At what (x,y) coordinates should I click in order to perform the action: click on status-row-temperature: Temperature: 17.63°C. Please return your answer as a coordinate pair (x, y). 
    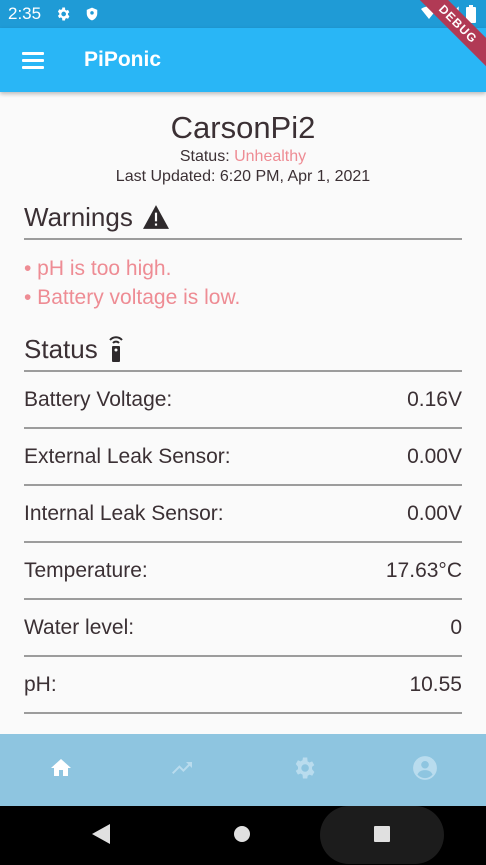
    Looking at the image, I should click on (243, 571).